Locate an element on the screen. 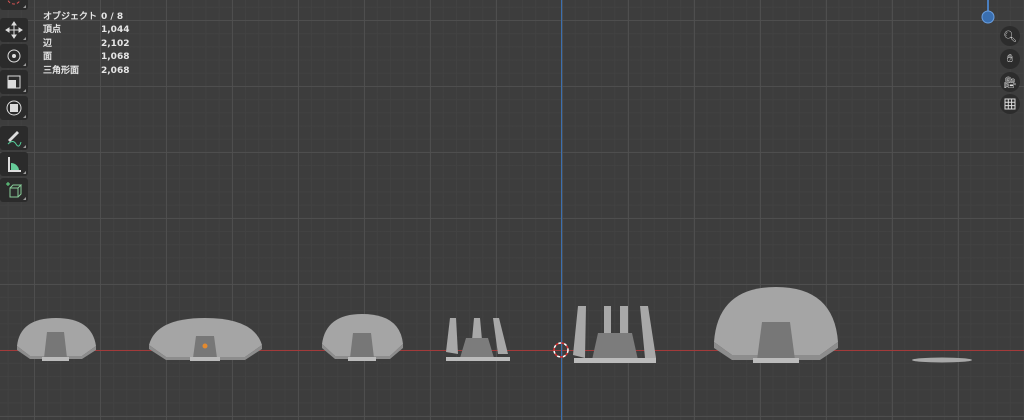  transform-icon is located at coordinates (14, 108).